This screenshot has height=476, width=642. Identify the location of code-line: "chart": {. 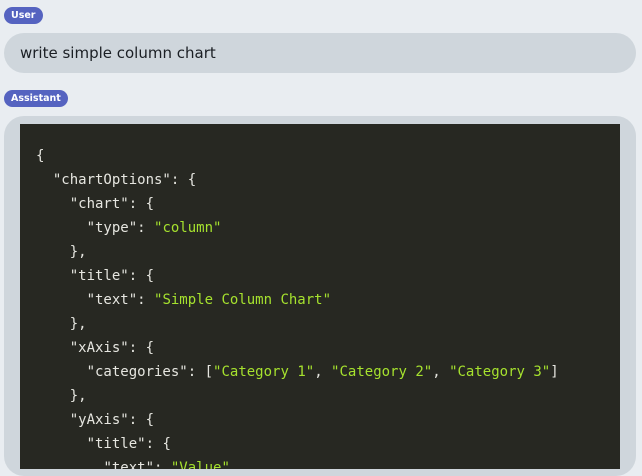
(328, 204).